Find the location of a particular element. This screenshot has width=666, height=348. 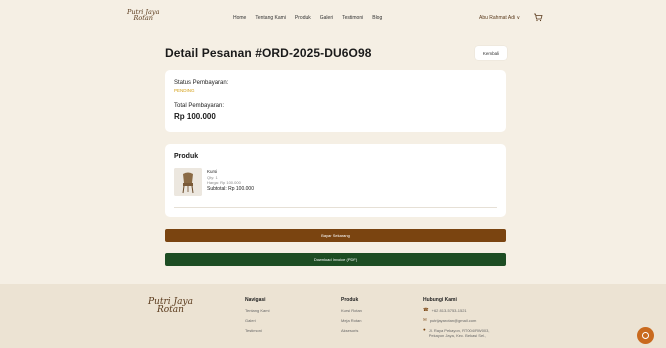

contact-phone: ☎ +62 813-5753-1521 is located at coordinates (456, 310).